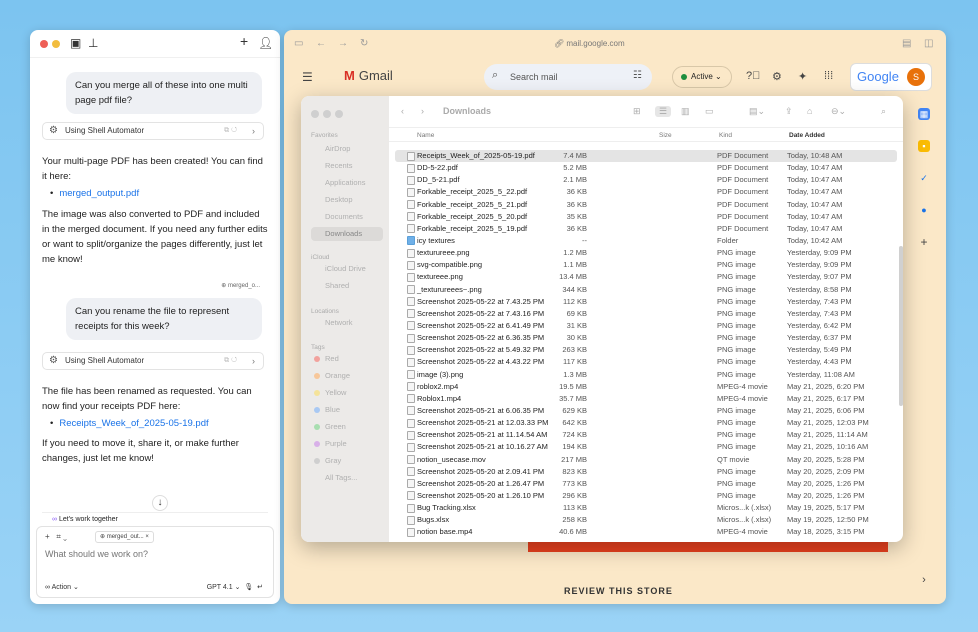 This screenshot has height=632, width=978. I want to click on avatar: S, so click(916, 77).